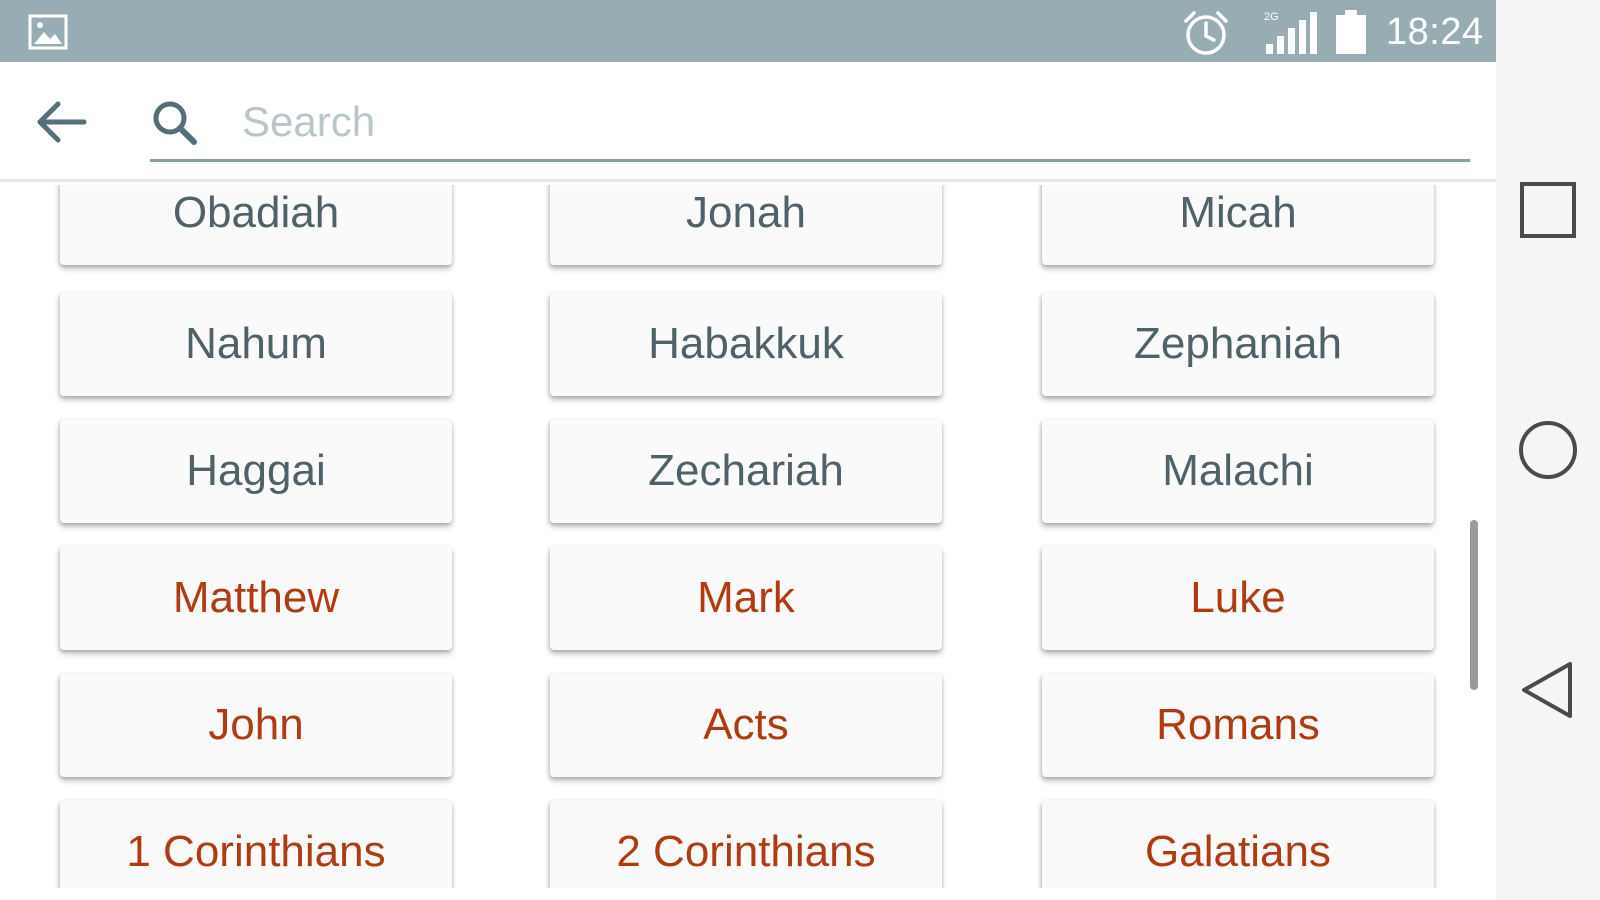  Describe the element at coordinates (1238, 725) in the screenshot. I see `book-button-romans: Romans` at that location.